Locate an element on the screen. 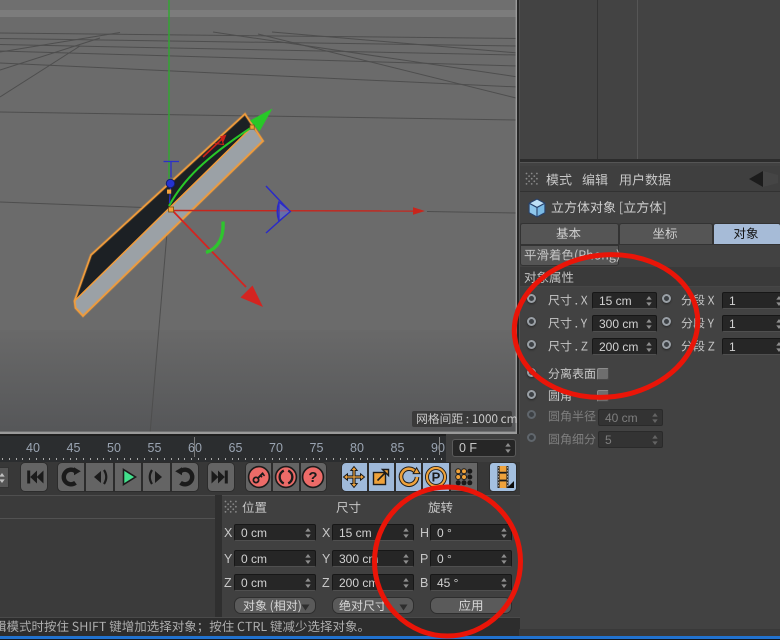 The height and width of the screenshot is (640, 780). svg-text: P is located at coordinates (436, 477).